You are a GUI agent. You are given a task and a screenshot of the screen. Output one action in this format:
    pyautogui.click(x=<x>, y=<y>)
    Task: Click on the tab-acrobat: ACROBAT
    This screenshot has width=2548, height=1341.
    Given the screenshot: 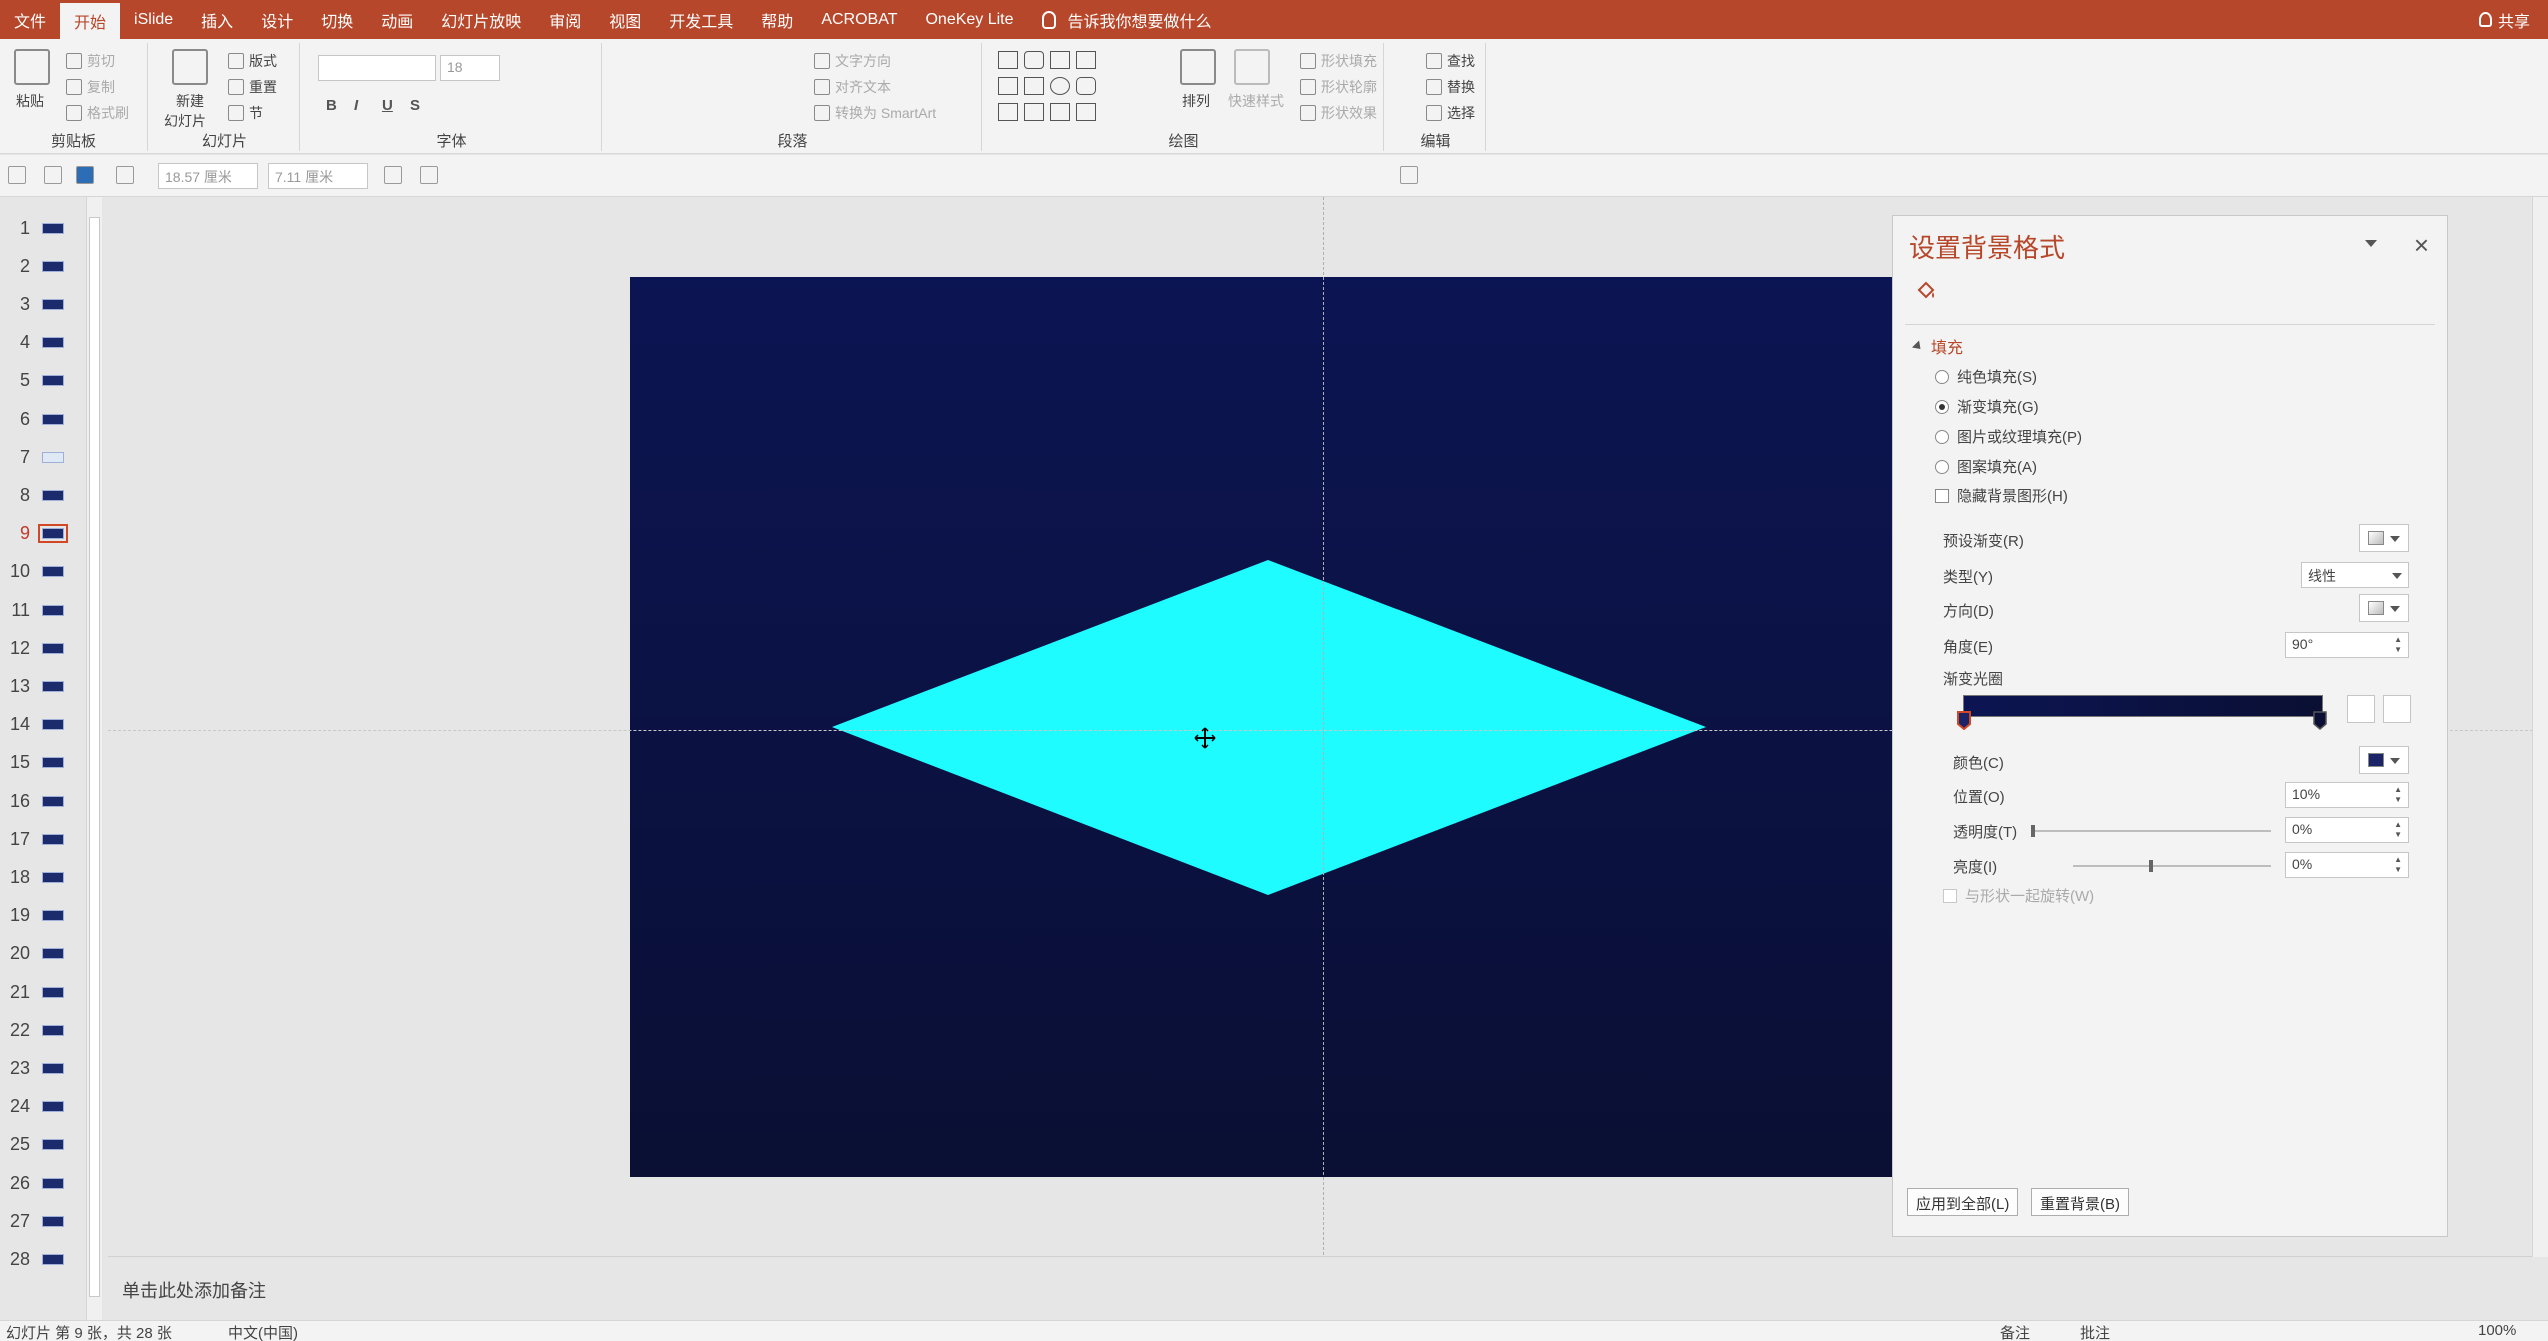 What is the action you would take?
    pyautogui.click(x=859, y=19)
    